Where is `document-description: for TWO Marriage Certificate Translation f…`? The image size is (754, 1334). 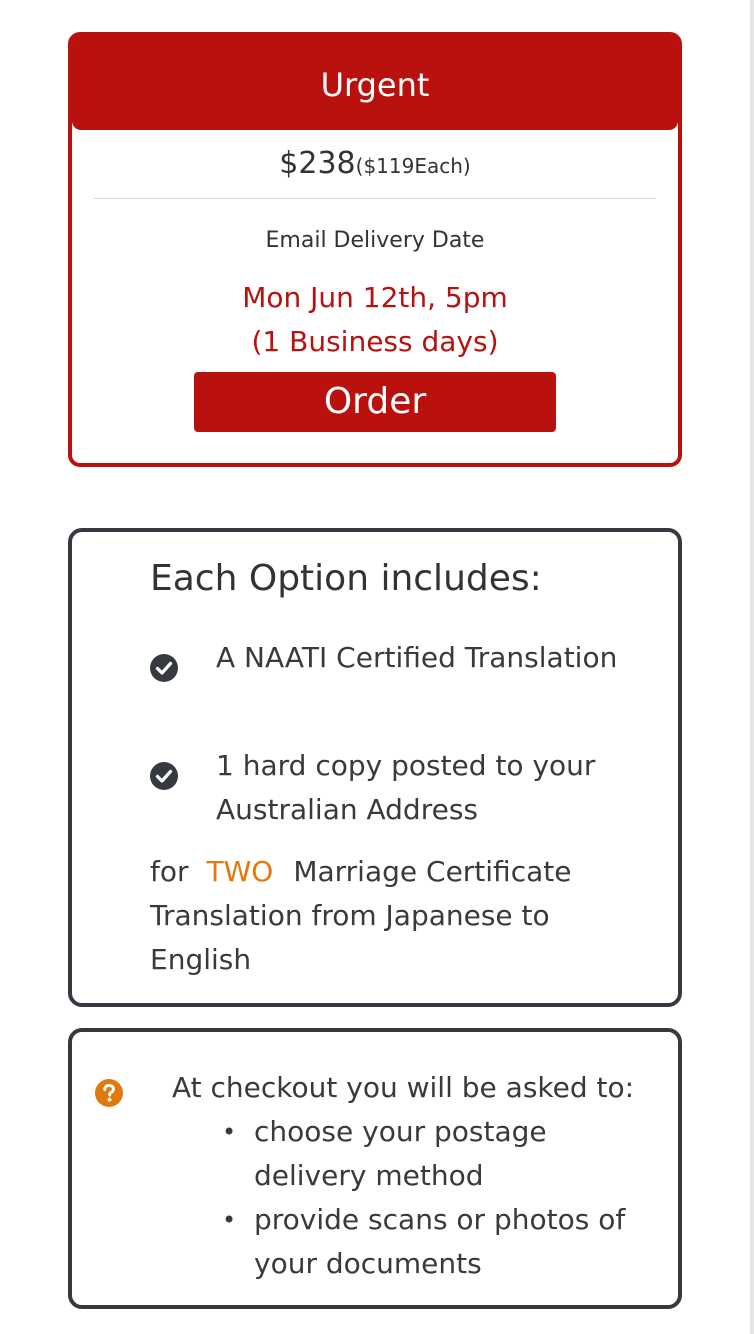 document-description: for TWO Marriage Certificate Translation f… is located at coordinates (385, 916).